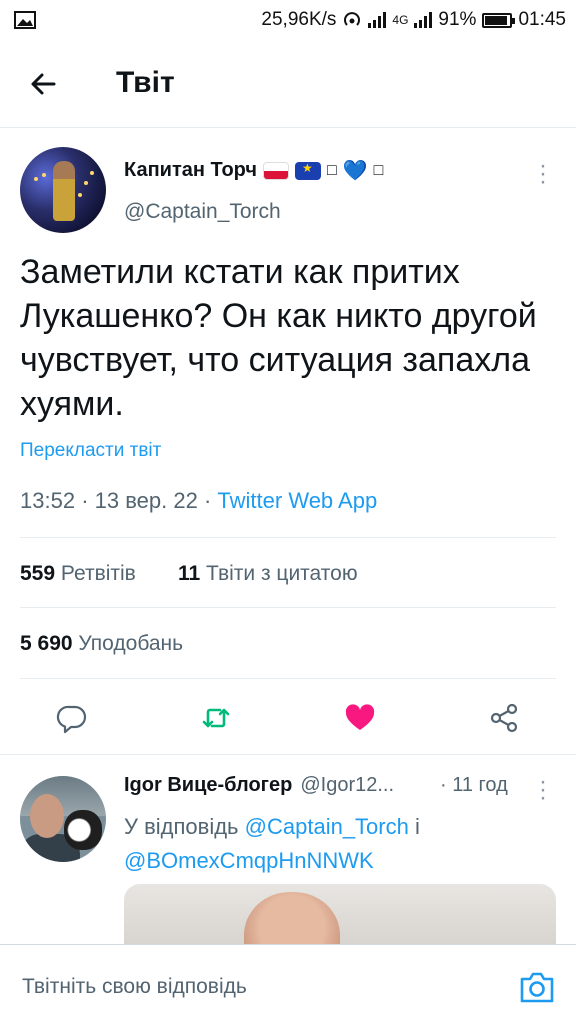  What do you see at coordinates (189, 573) in the screenshot?
I see `quotes-count: 11` at bounding box center [189, 573].